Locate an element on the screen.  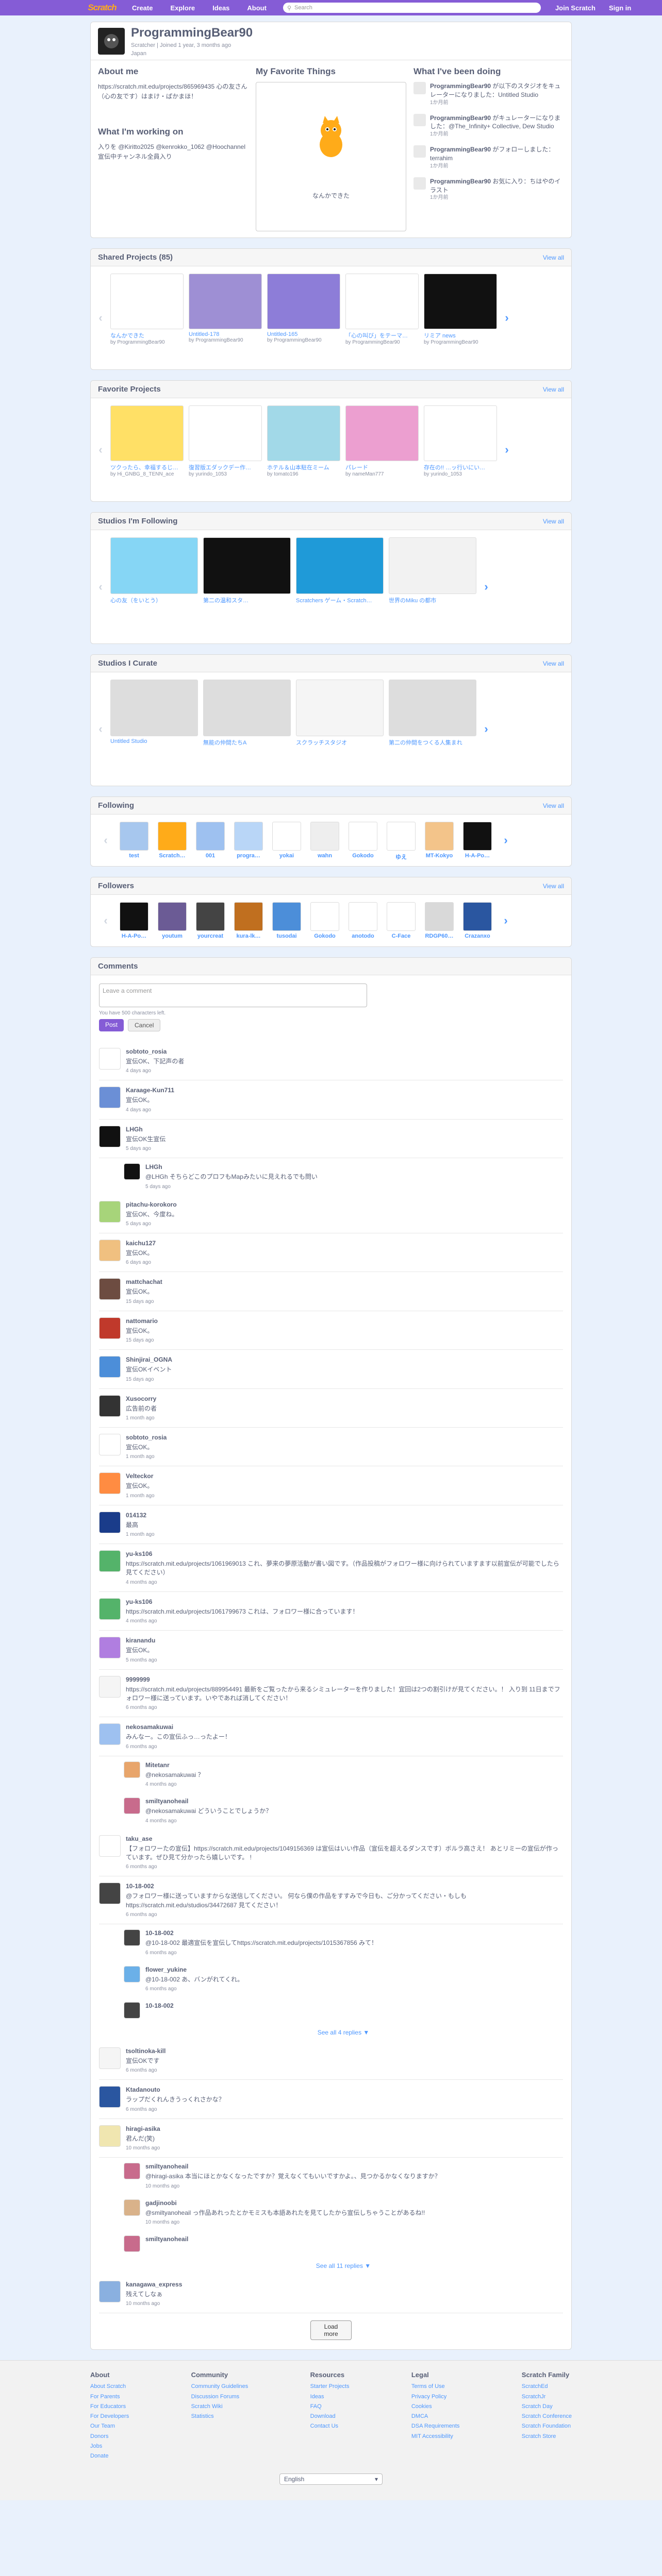
footer-link: ScratchEd is located at coordinates (547, 2387).